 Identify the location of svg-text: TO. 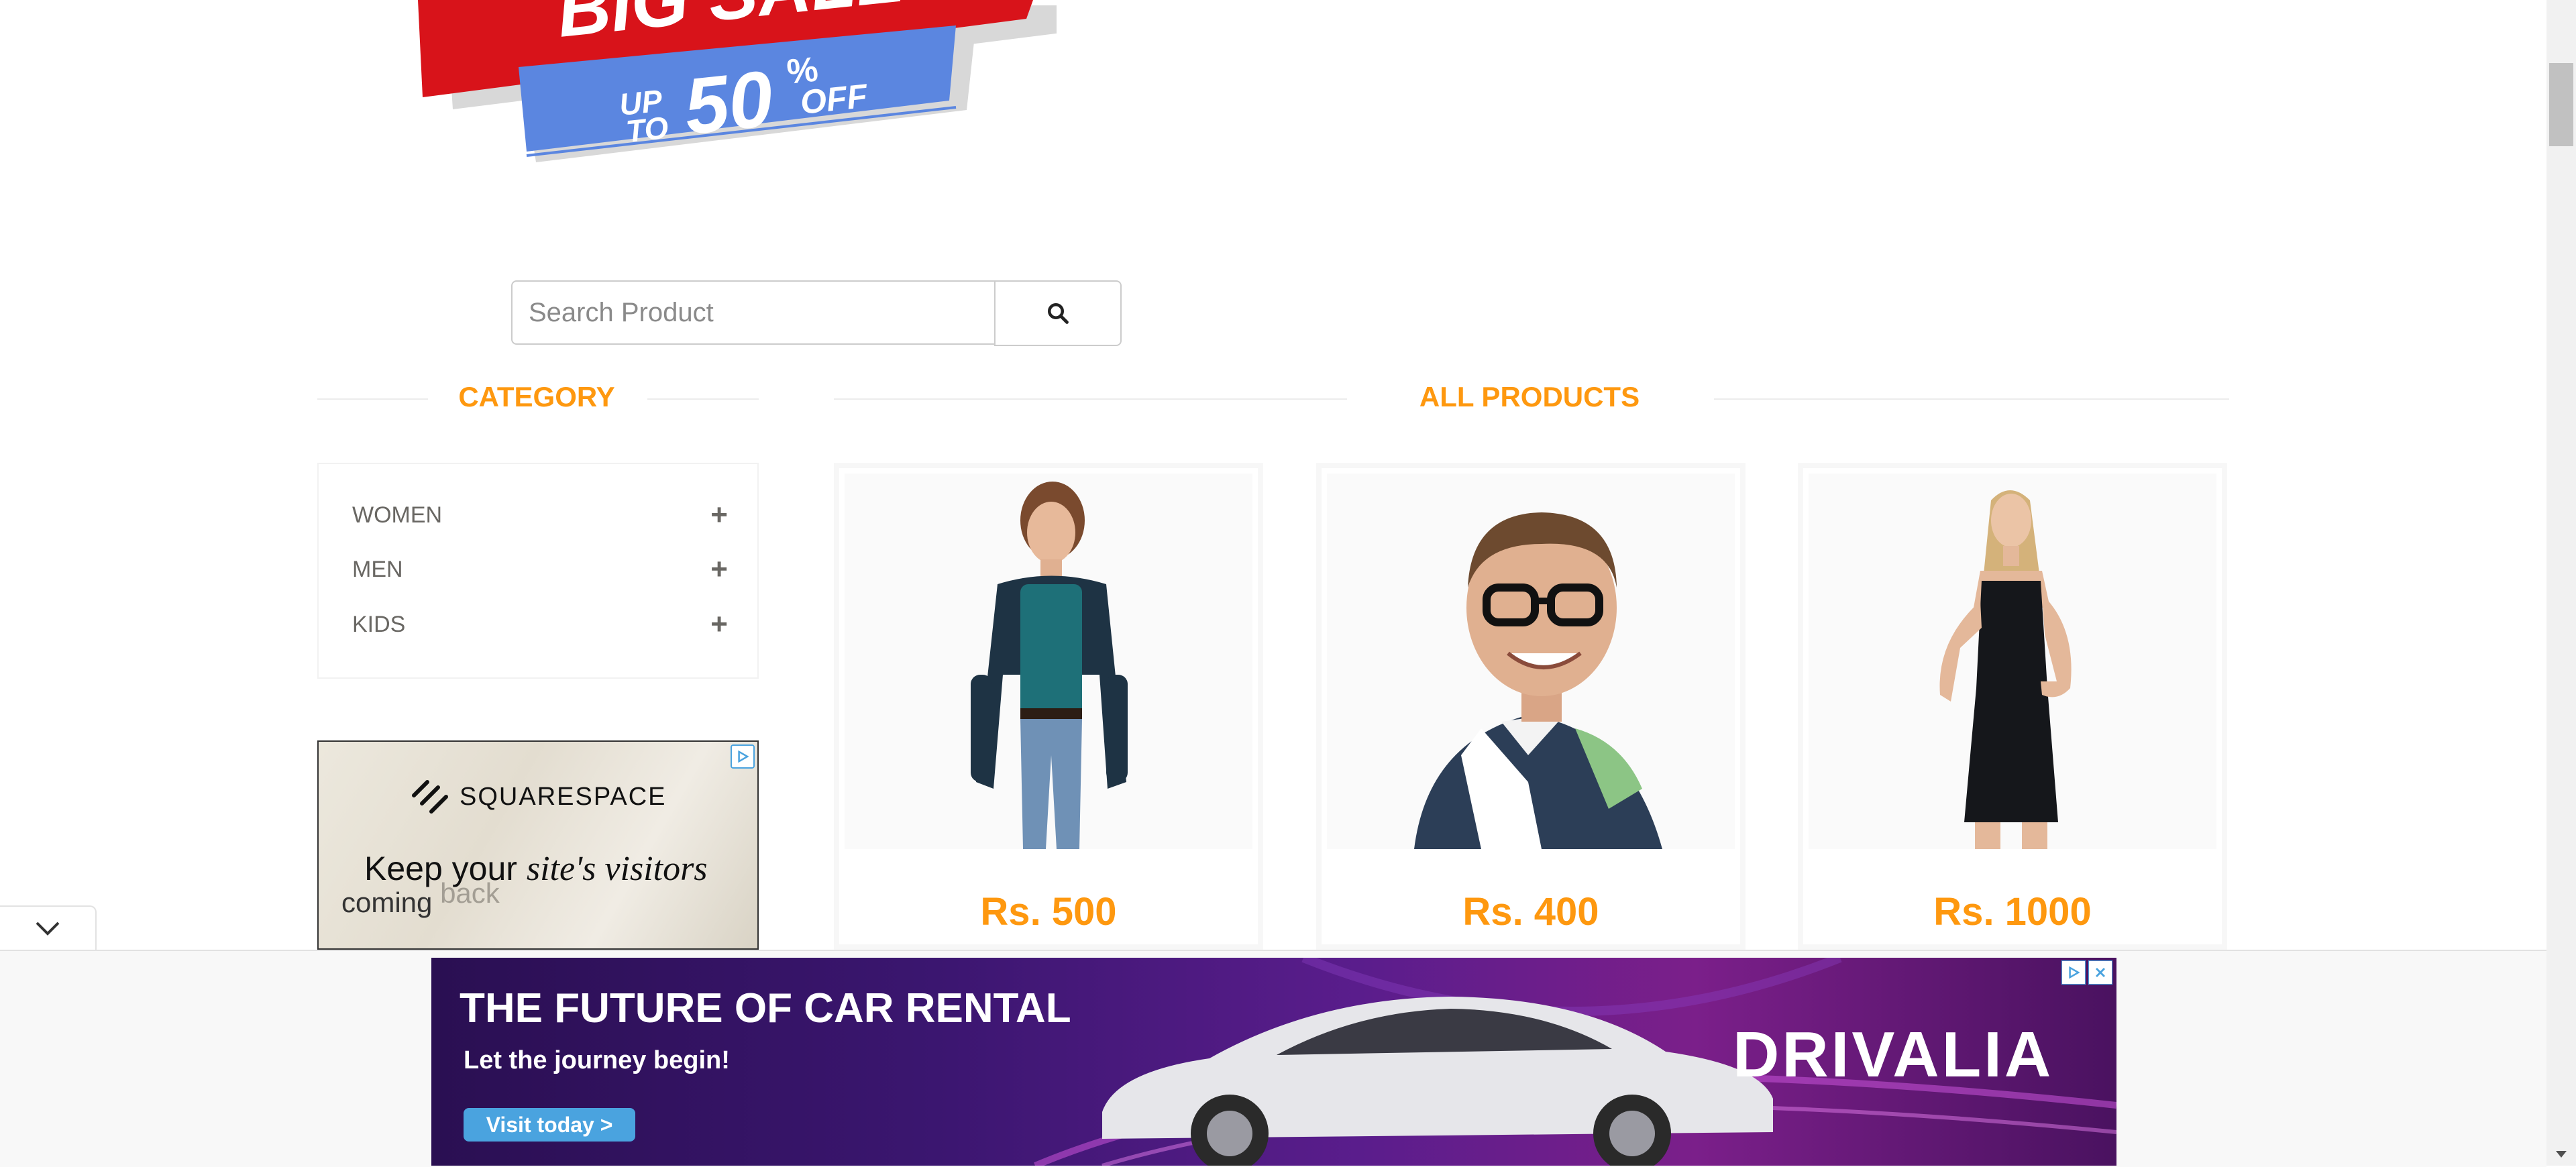
(647, 129).